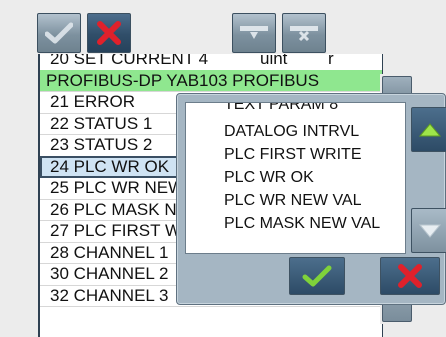 The width and height of the screenshot is (446, 337). Describe the element at coordinates (93, 101) in the screenshot. I see `row-name: 21 ERROR` at that location.